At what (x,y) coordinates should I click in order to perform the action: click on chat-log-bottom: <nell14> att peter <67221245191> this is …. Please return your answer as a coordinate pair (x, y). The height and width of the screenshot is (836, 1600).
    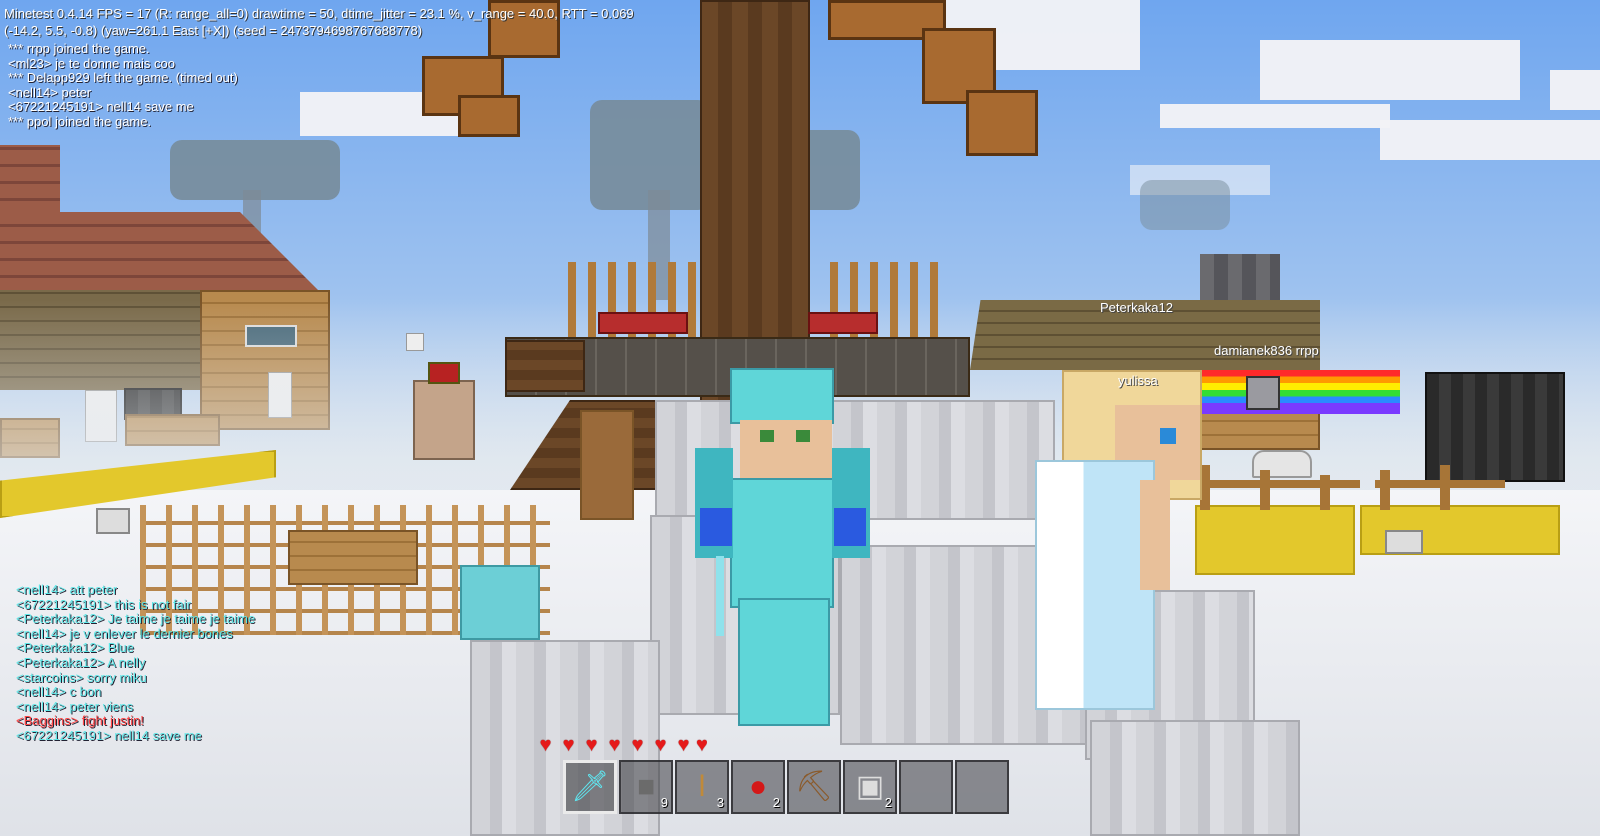
    Looking at the image, I should click on (136, 663).